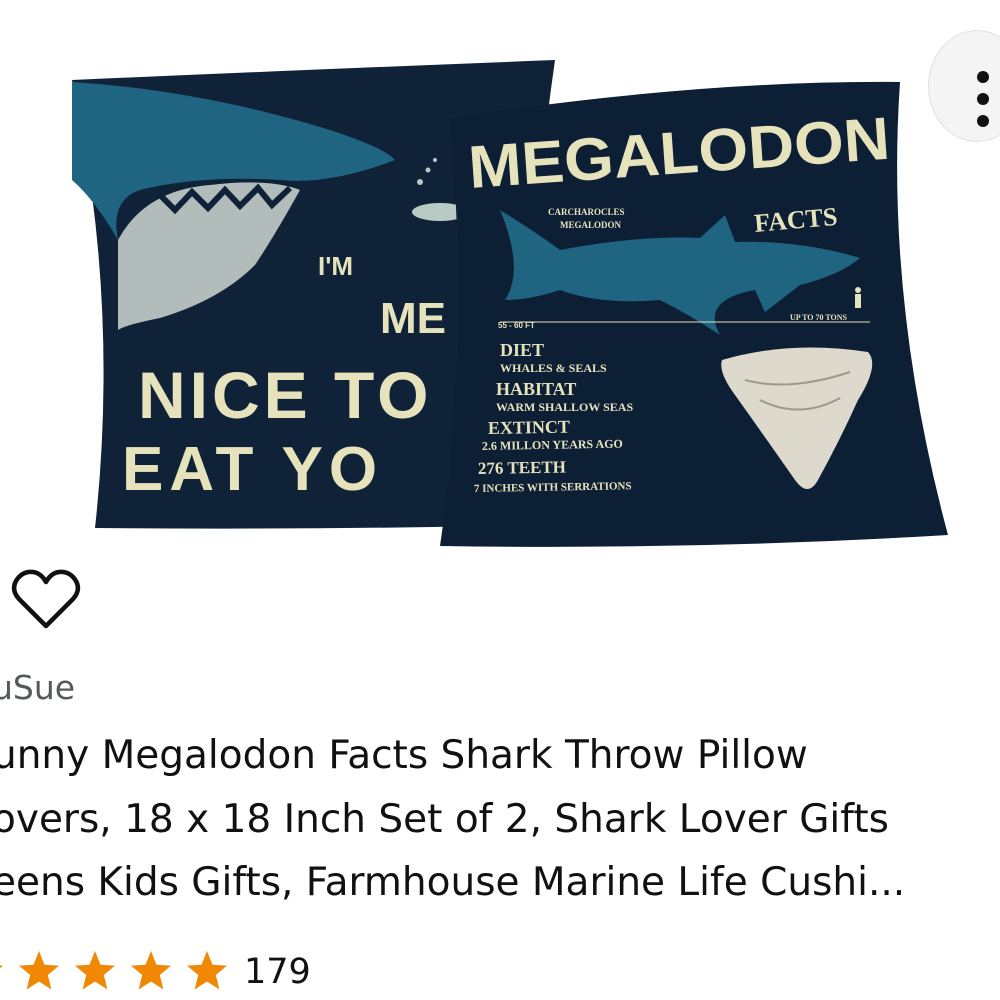  Describe the element at coordinates (335, 266) in the screenshot. I see `left-pillow-text-1: I'M` at that location.